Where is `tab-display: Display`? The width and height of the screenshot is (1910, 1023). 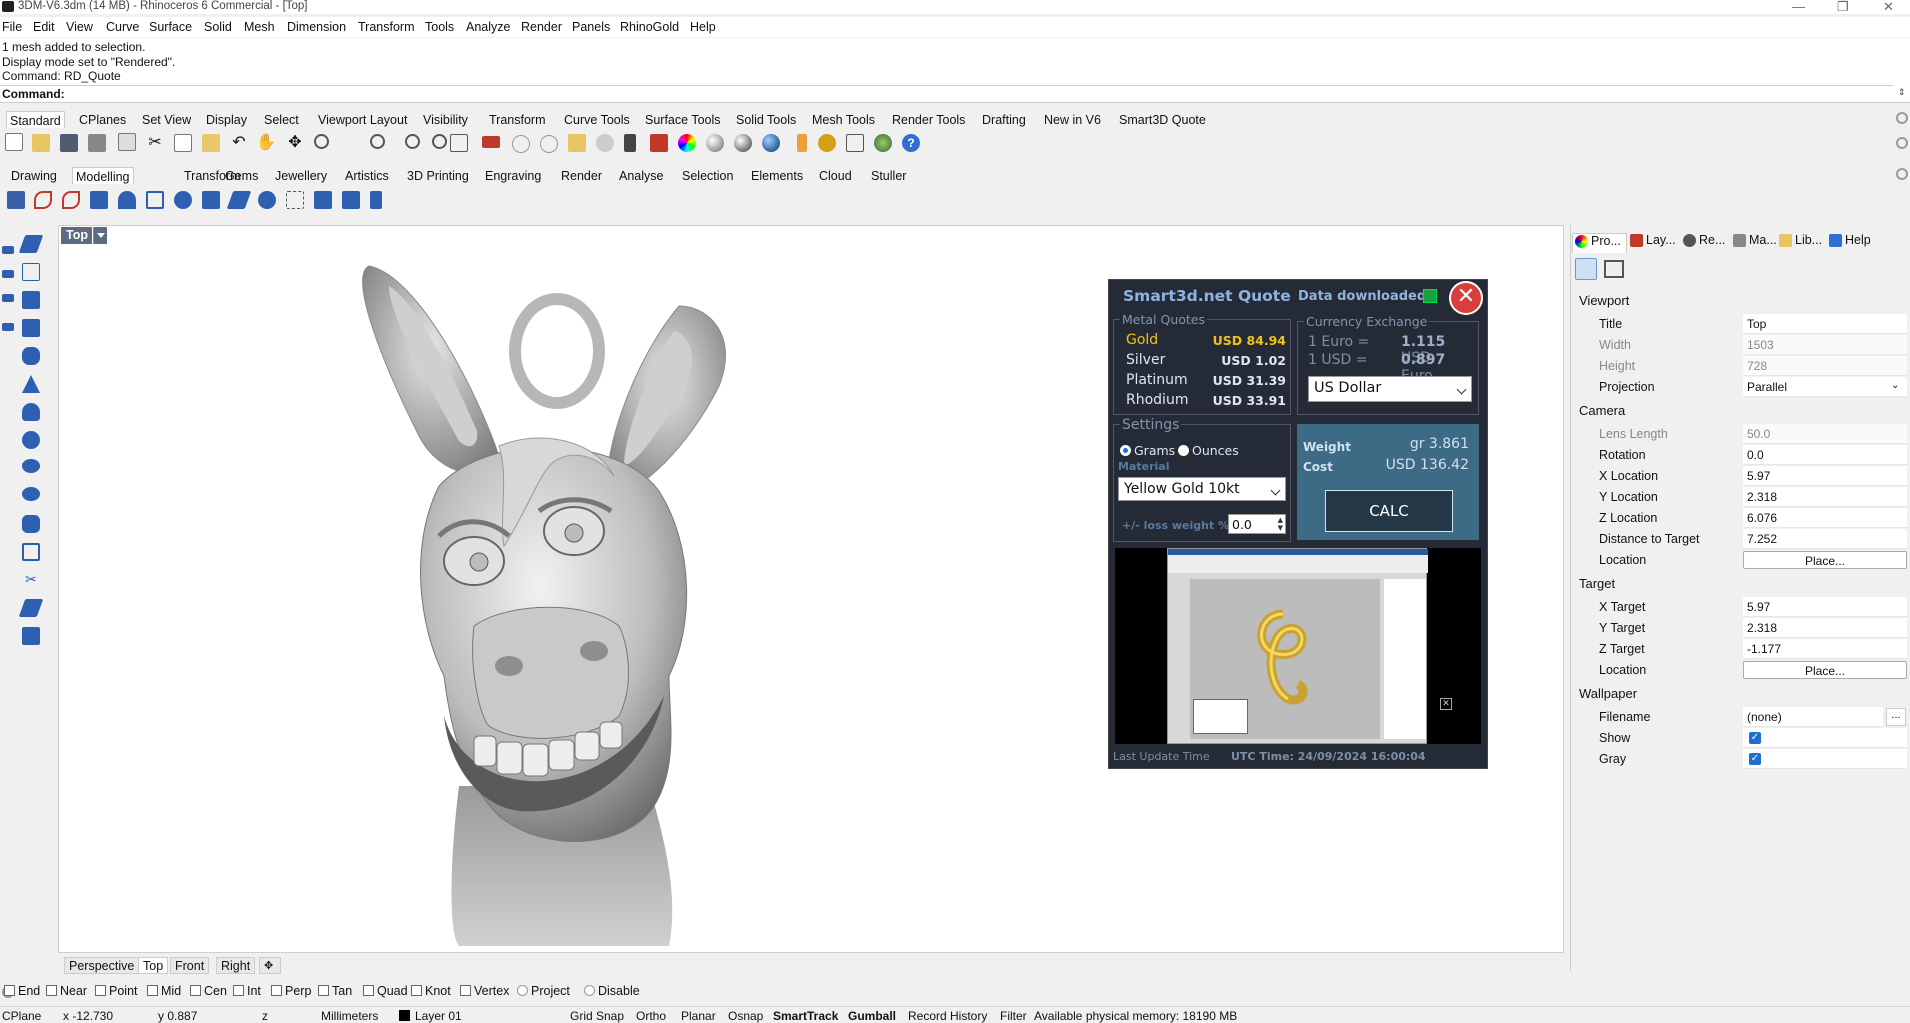
tab-display: Display is located at coordinates (226, 119).